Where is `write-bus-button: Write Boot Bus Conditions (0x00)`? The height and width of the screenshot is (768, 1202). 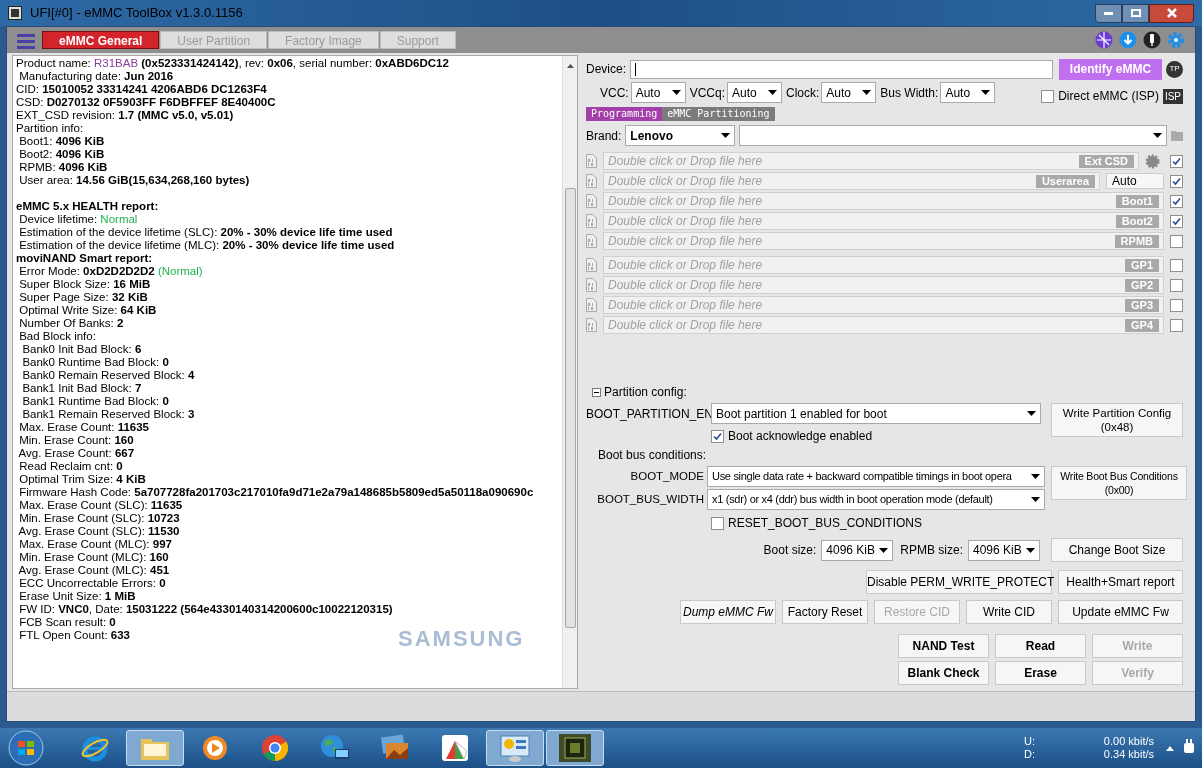 write-bus-button: Write Boot Bus Conditions (0x00) is located at coordinates (1119, 483).